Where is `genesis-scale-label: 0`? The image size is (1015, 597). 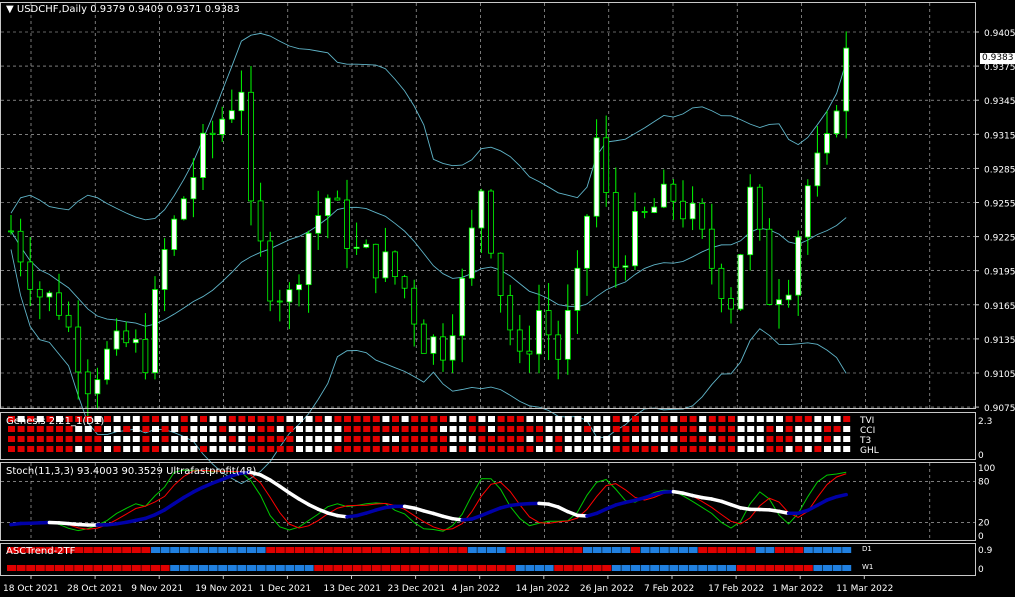 genesis-scale-label: 0 is located at coordinates (981, 456).